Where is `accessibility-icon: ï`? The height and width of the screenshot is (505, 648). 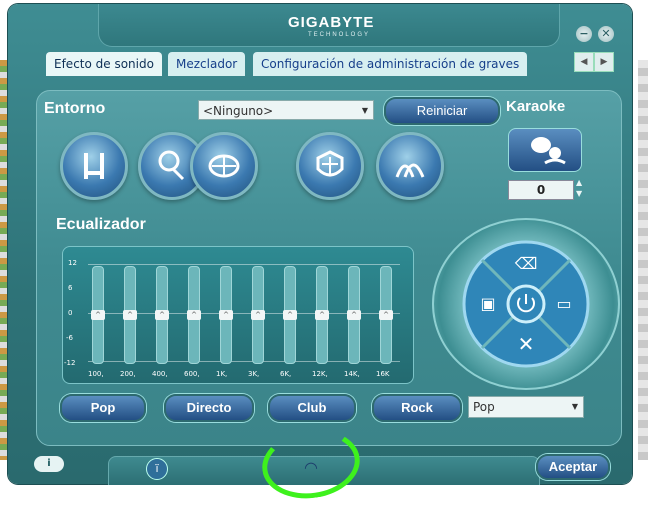
accessibility-icon: ï is located at coordinates (157, 469).